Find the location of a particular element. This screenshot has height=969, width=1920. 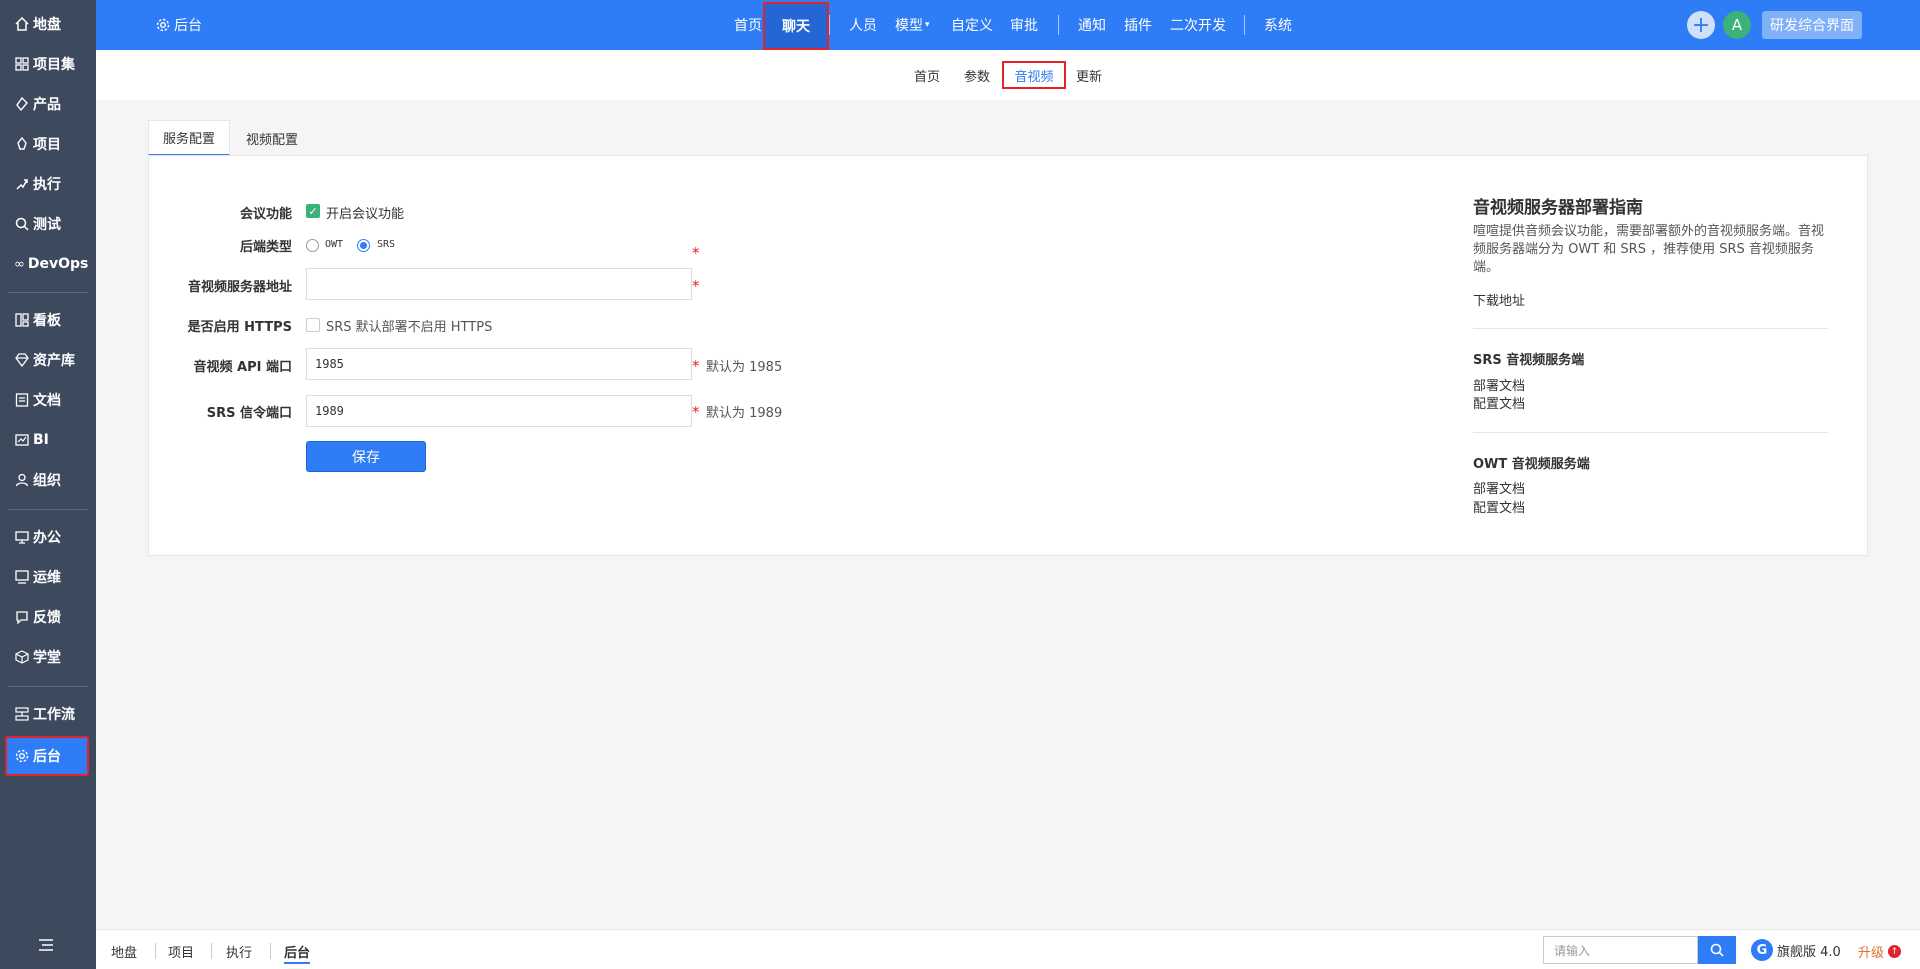

breadcrumb-dashboard: 地盘 is located at coordinates (124, 951).